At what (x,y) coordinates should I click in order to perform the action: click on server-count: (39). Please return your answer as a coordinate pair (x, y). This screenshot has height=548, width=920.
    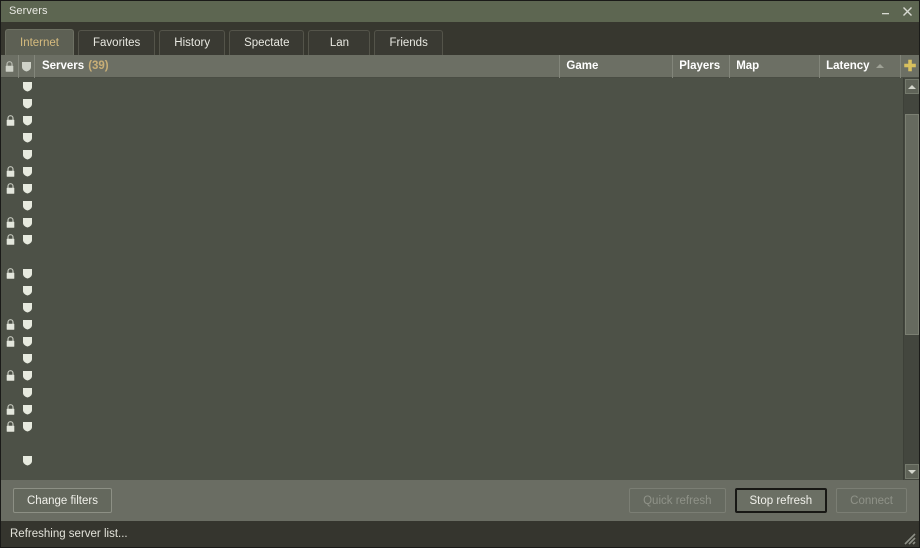
    Looking at the image, I should click on (98, 66).